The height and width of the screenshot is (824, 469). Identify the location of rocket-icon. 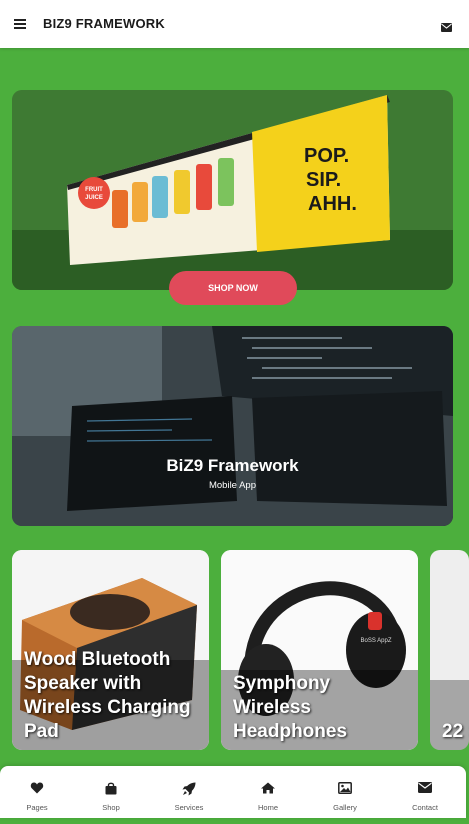
(189, 789).